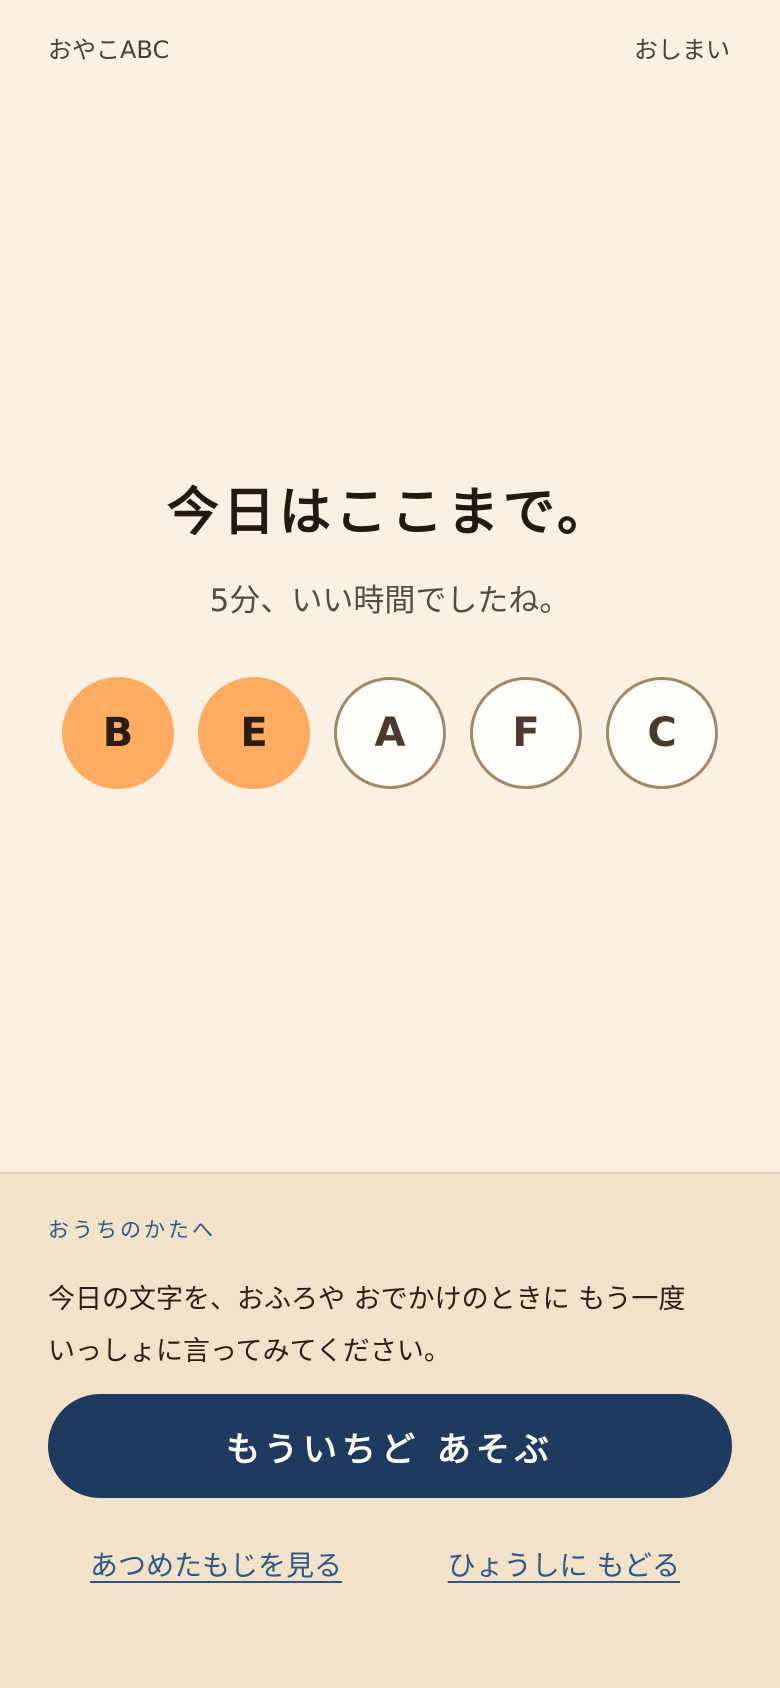  Describe the element at coordinates (390, 1569) in the screenshot. I see `secondary-links: あつめたもじを見る ひょうしに もどる` at that location.